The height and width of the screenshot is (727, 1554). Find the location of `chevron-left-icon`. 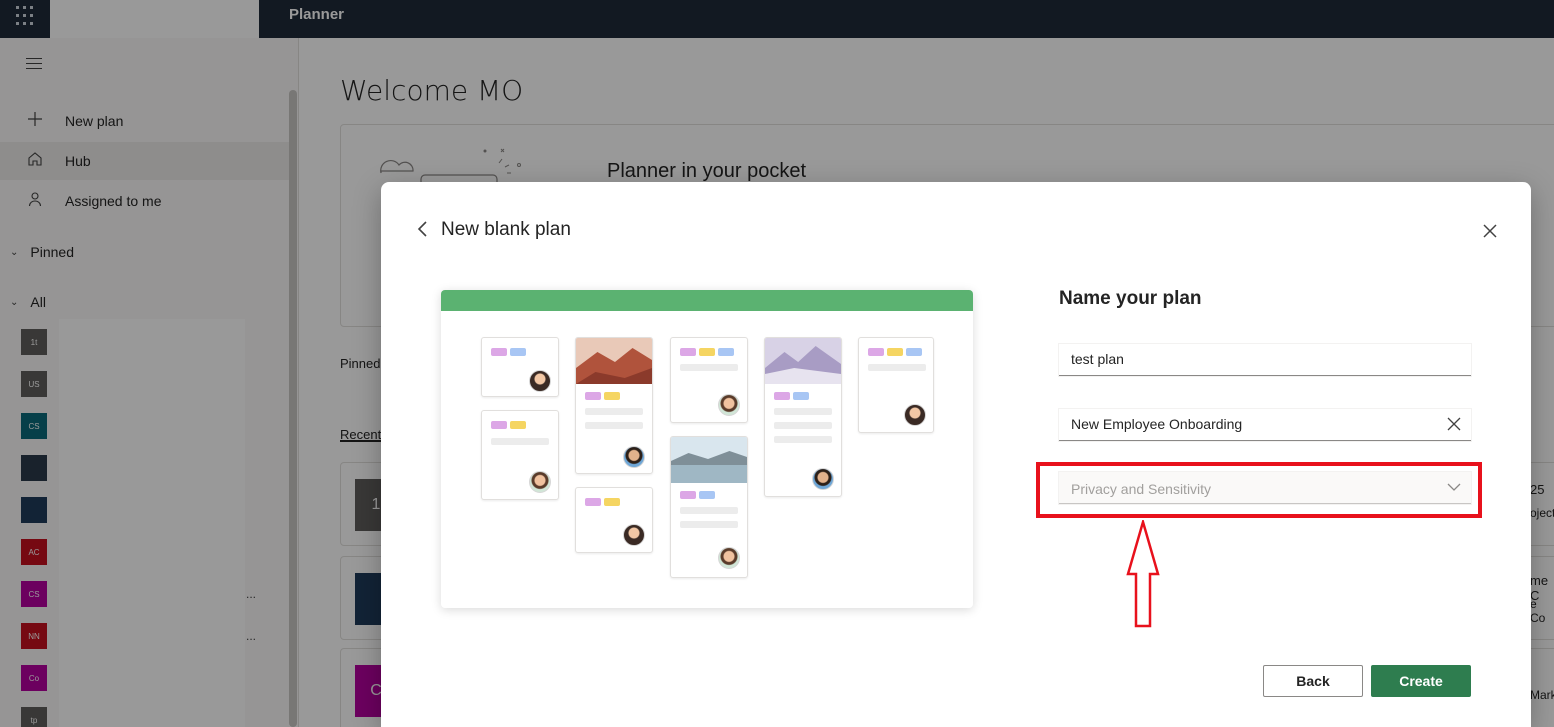

chevron-left-icon is located at coordinates (422, 229).